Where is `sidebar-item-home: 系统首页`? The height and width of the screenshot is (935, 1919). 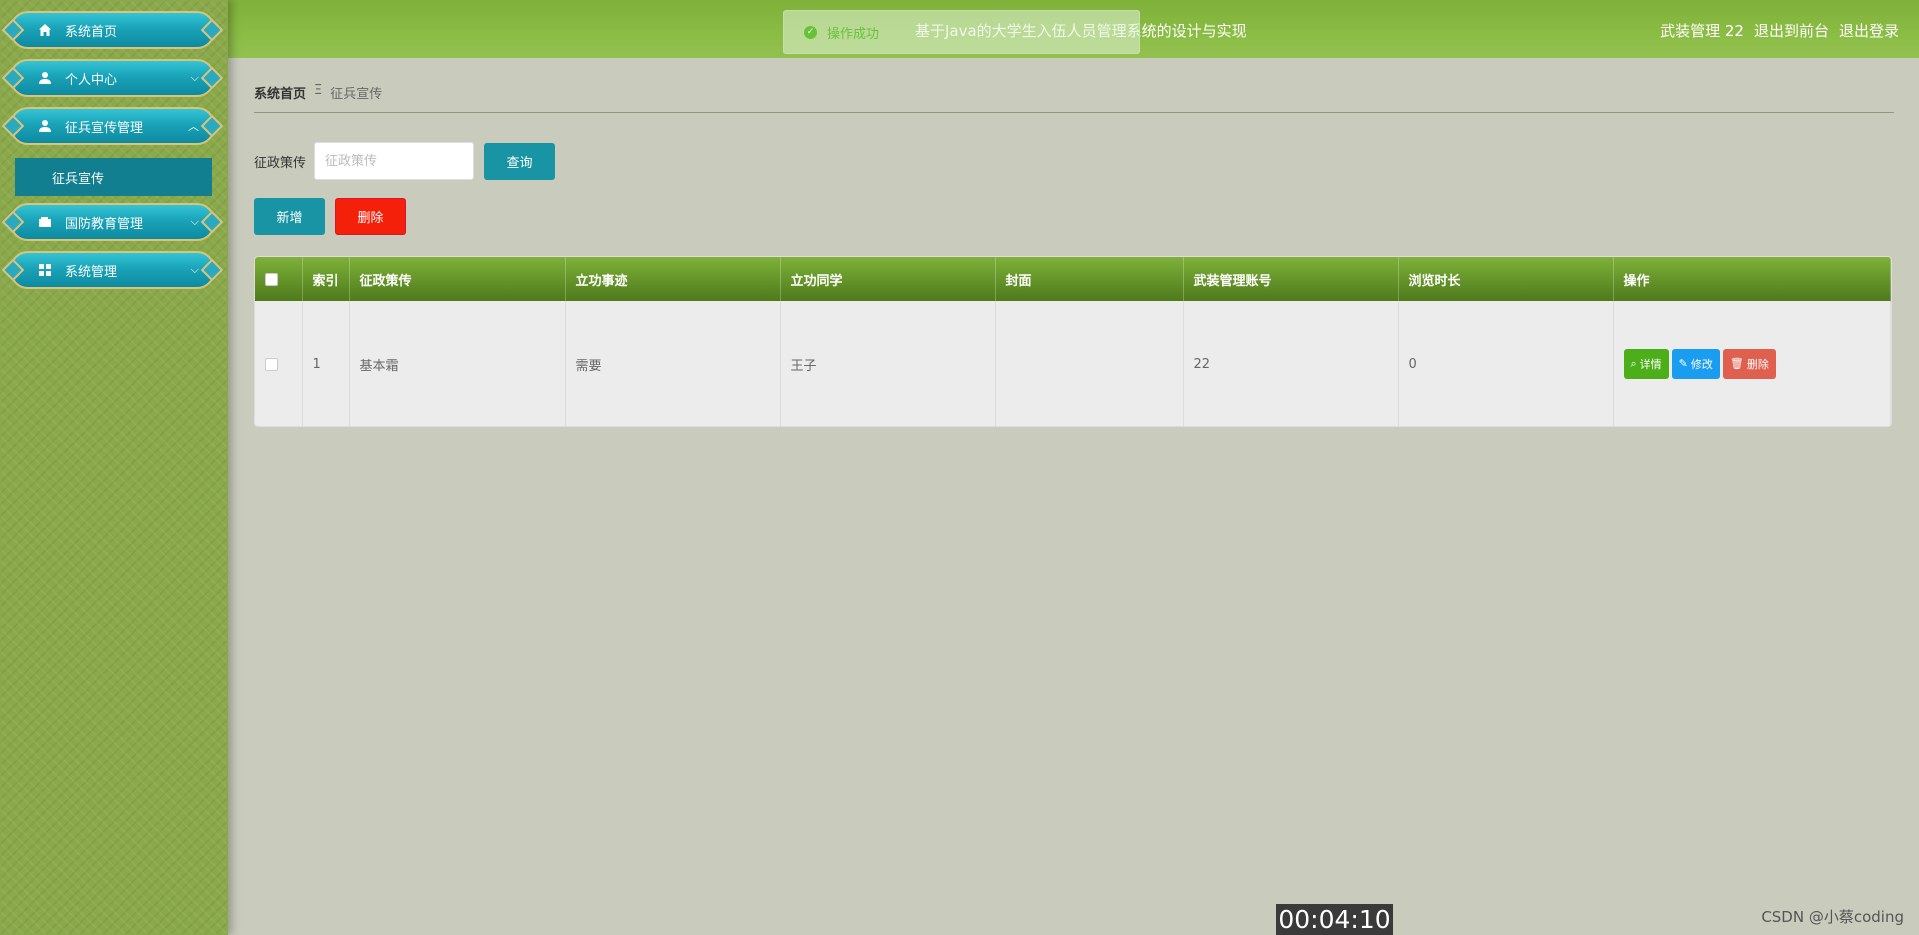
sidebar-item-home: 系统首页 is located at coordinates (112, 30).